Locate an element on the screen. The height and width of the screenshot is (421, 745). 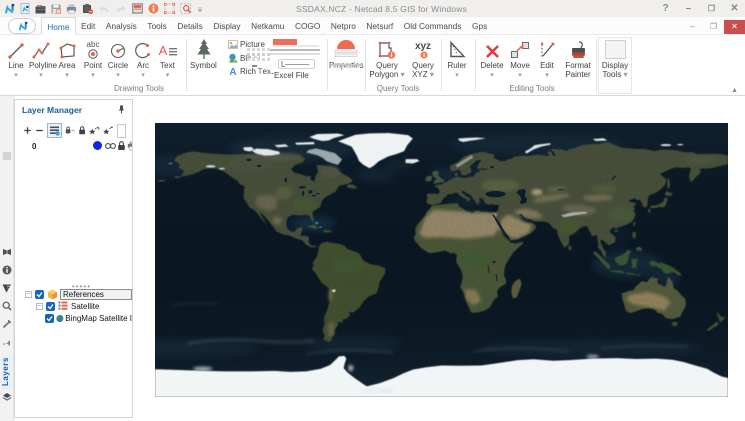
svg-text: xyz is located at coordinates (423, 46).